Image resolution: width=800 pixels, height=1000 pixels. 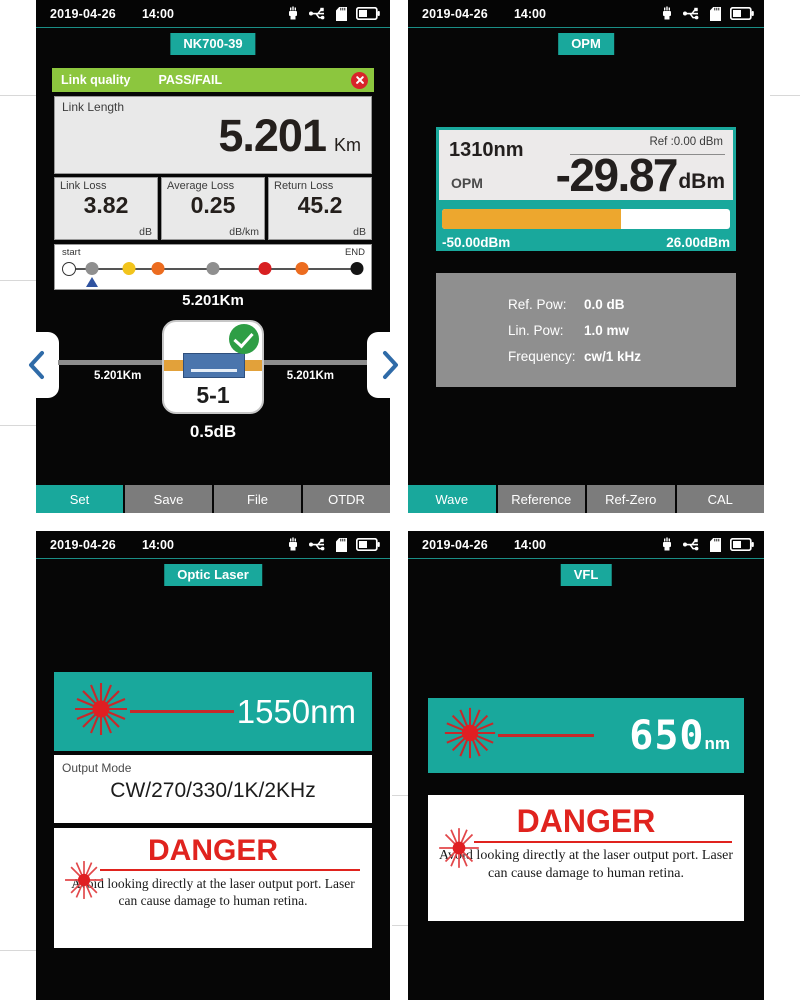 I want to click on tab-file: File, so click(x=258, y=499).